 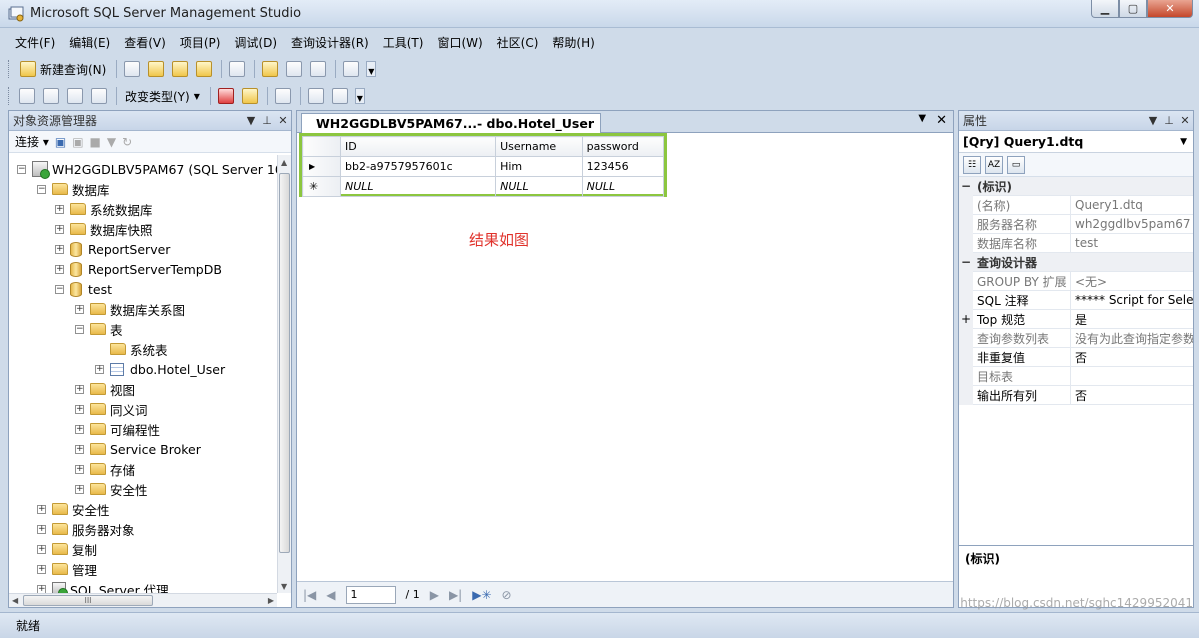 What do you see at coordinates (316, 96) in the screenshot?
I see `add-table-button` at bounding box center [316, 96].